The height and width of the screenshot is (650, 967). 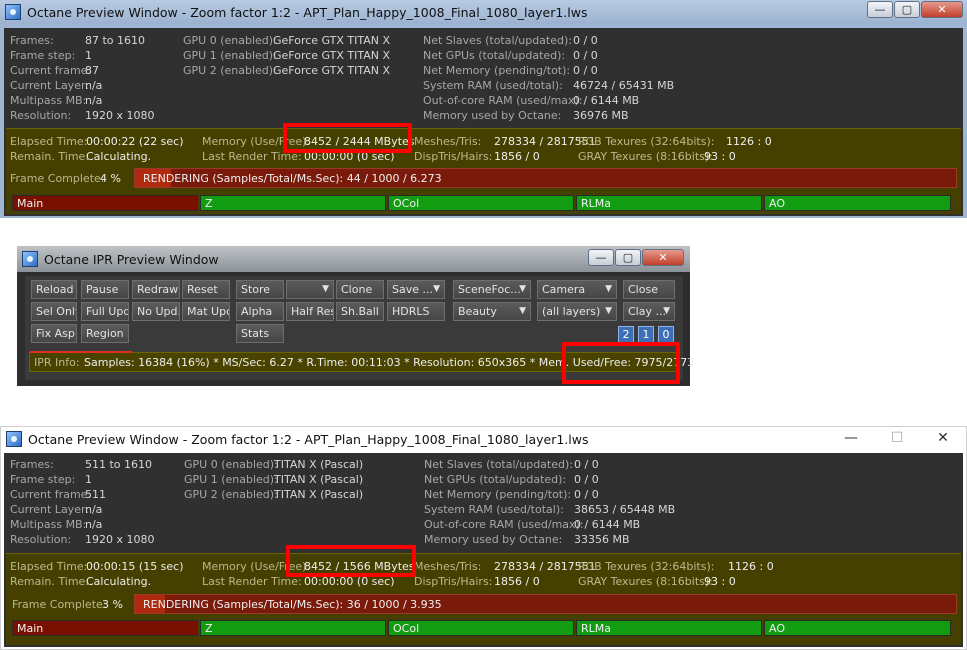 What do you see at coordinates (48, 524) in the screenshot?
I see `multipass-label: Multipass MB:` at bounding box center [48, 524].